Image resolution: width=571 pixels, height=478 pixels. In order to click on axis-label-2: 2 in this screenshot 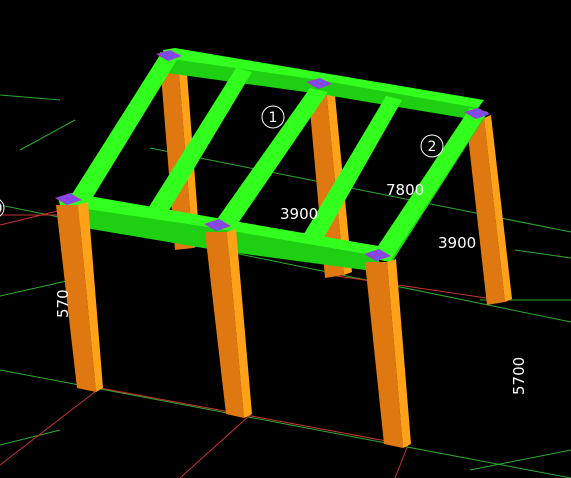, I will do `click(432, 147)`.